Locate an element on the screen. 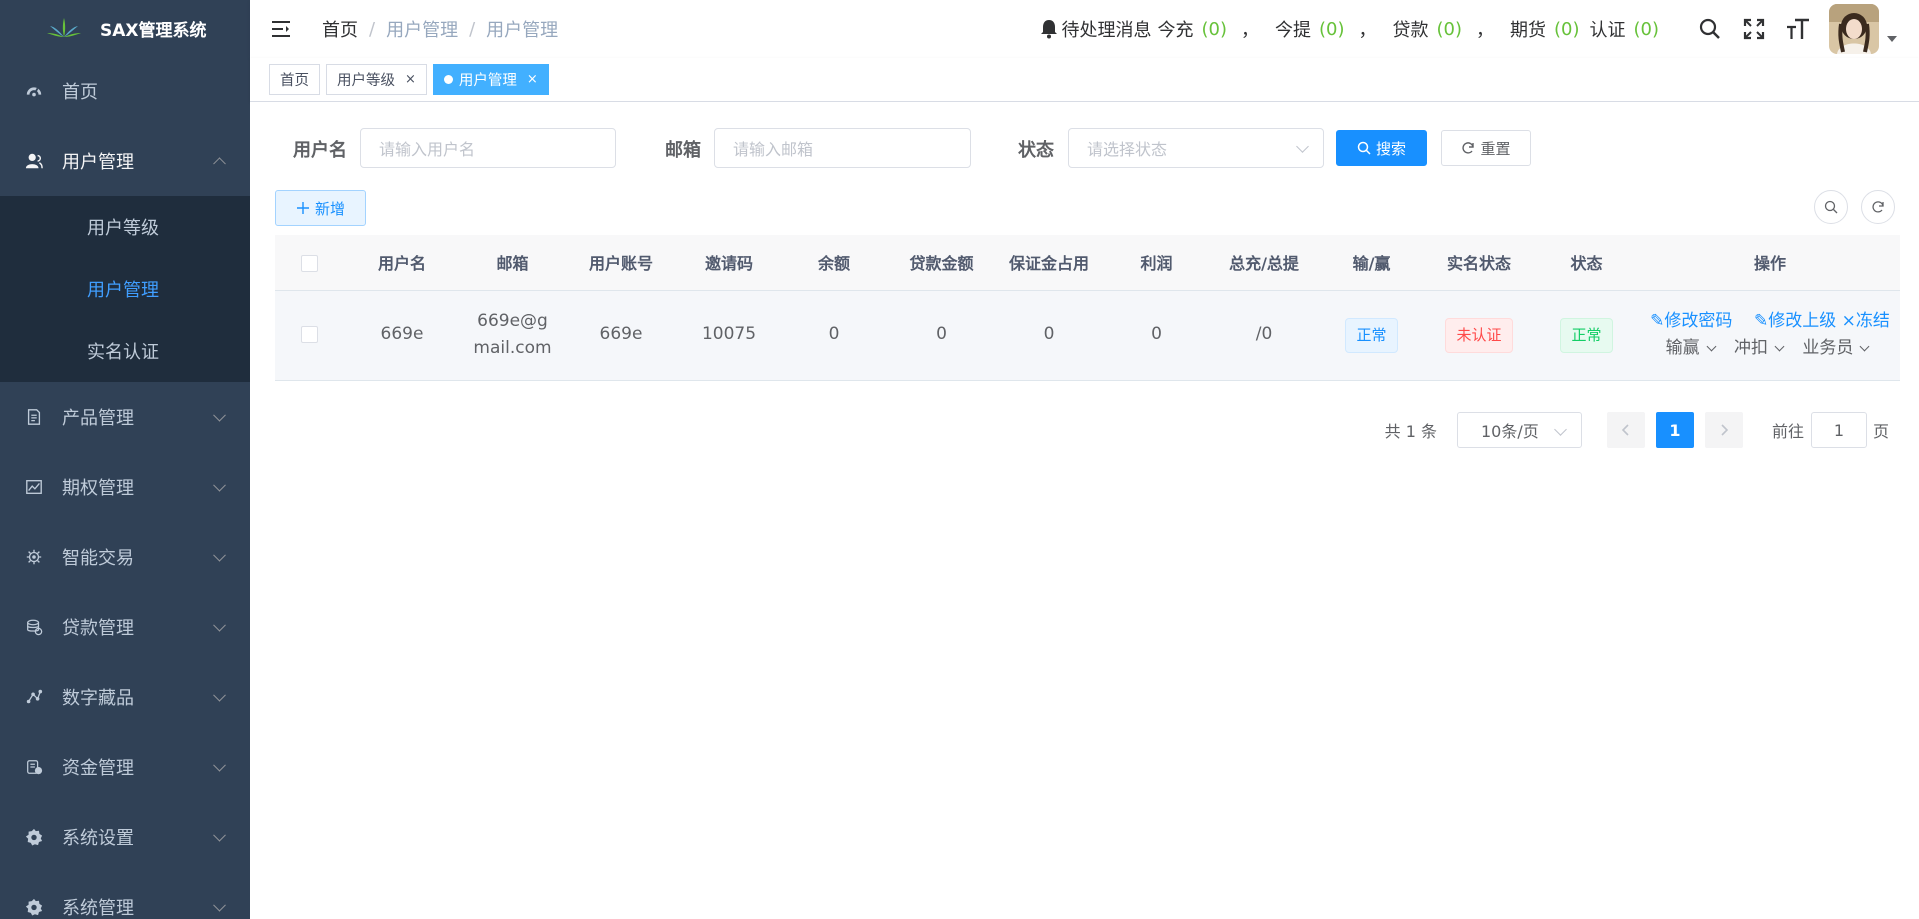  counter-recharge-label: 今充 is located at coordinates (1175, 30).